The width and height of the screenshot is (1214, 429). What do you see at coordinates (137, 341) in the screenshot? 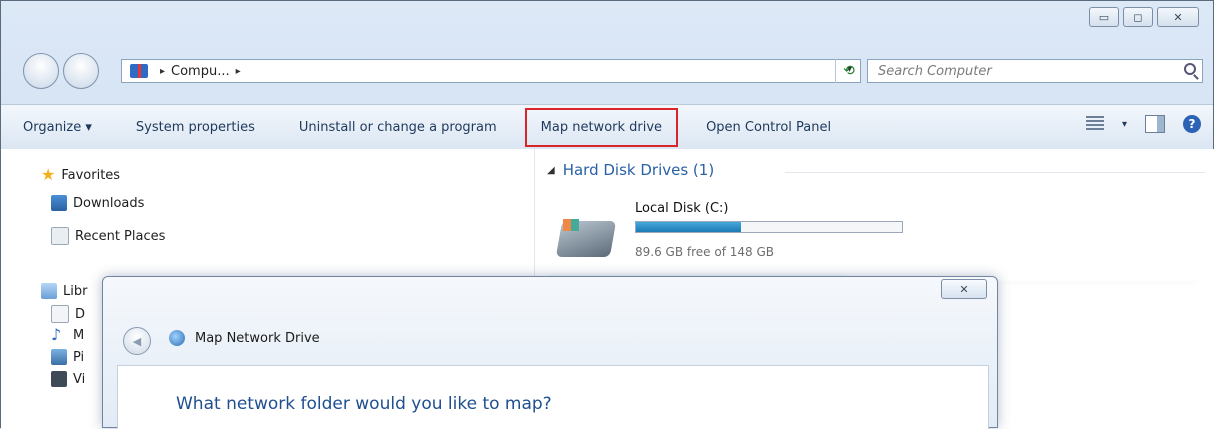
I see `dialog-back-button: ◀` at bounding box center [137, 341].